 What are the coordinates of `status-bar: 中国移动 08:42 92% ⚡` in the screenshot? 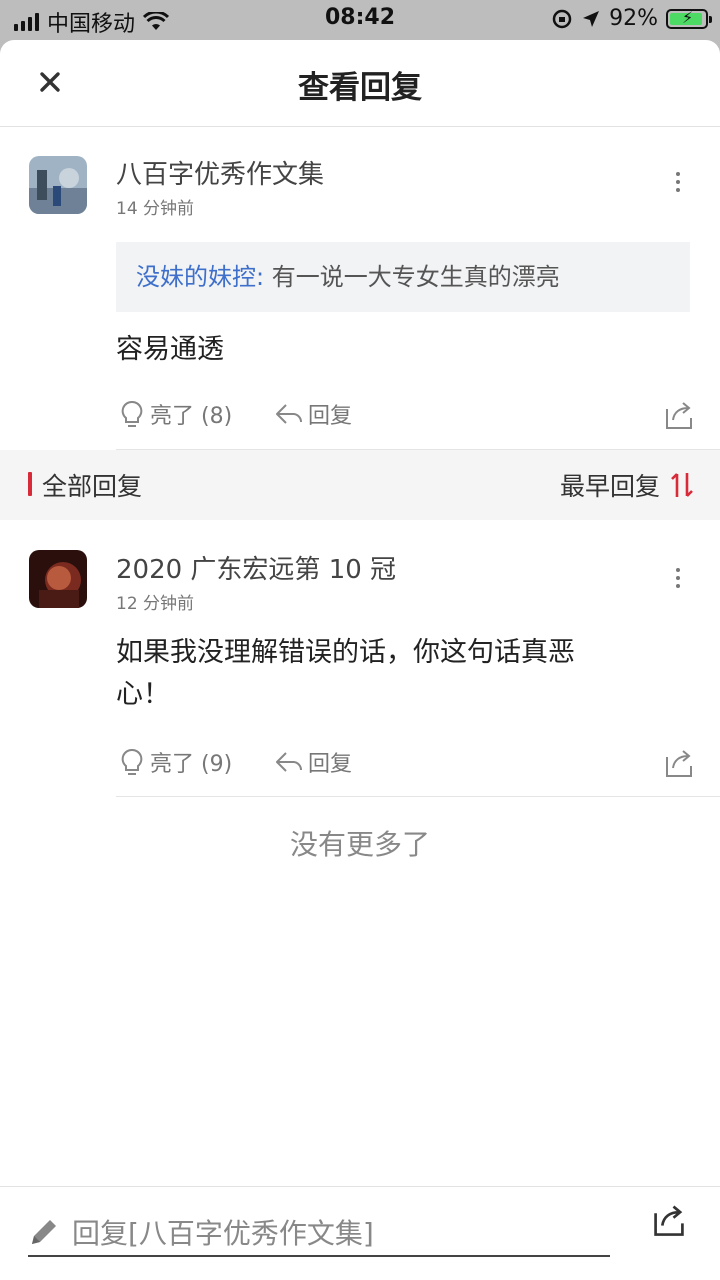 It's located at (360, 20).